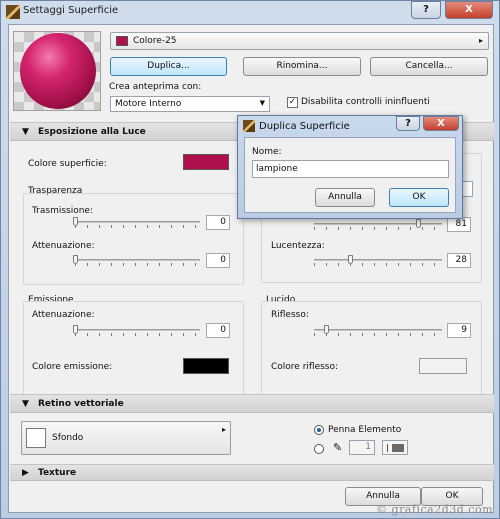 The height and width of the screenshot is (519, 500). I want to click on preview-engine-label: Crea anteprima con:, so click(155, 87).